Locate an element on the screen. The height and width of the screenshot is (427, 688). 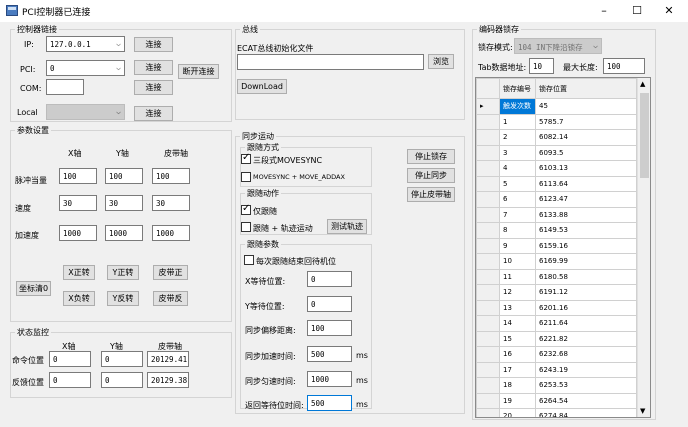
ecat-file-input is located at coordinates (330, 62).